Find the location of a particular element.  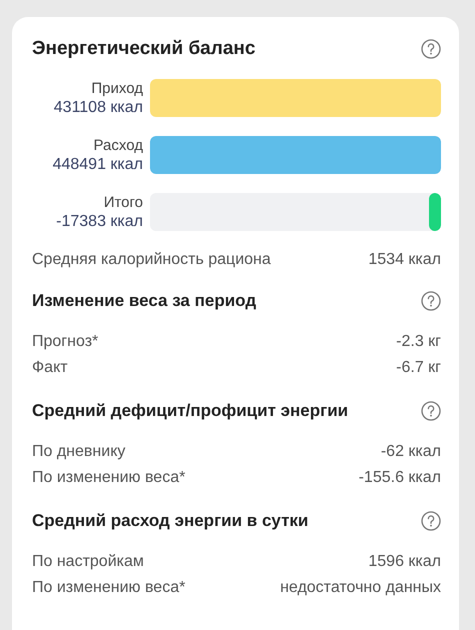

row-value: -155.6 ккал is located at coordinates (399, 478).